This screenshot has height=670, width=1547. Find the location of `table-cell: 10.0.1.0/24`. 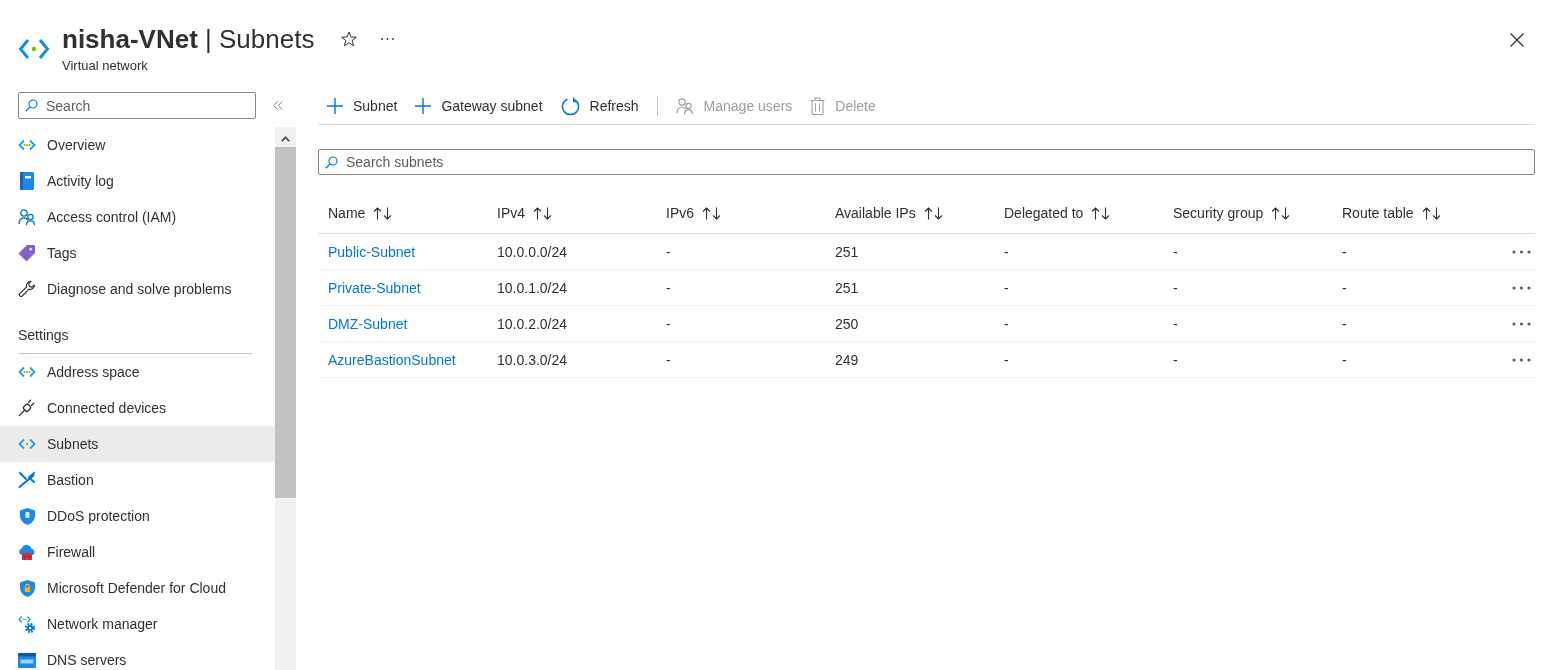

table-cell: 10.0.1.0/24 is located at coordinates (532, 287).